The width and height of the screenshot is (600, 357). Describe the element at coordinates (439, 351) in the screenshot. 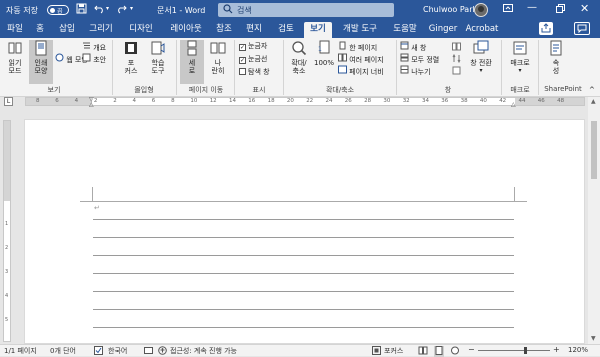

I see `print-layout-view-icon` at that location.